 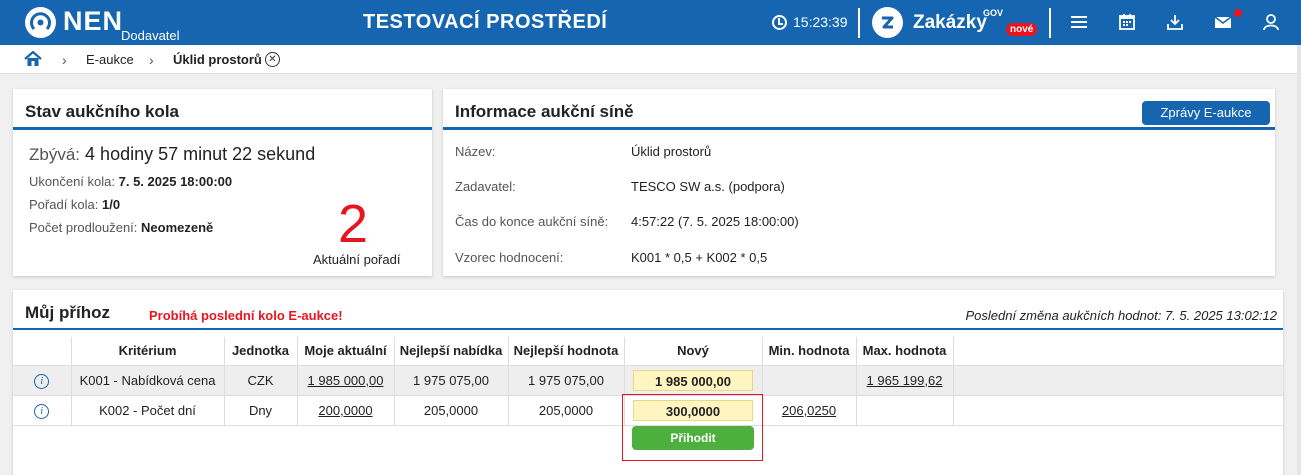 What do you see at coordinates (699, 257) in the screenshot?
I see `info-value: K001 * 0,5 + K002 * 0,5` at bounding box center [699, 257].